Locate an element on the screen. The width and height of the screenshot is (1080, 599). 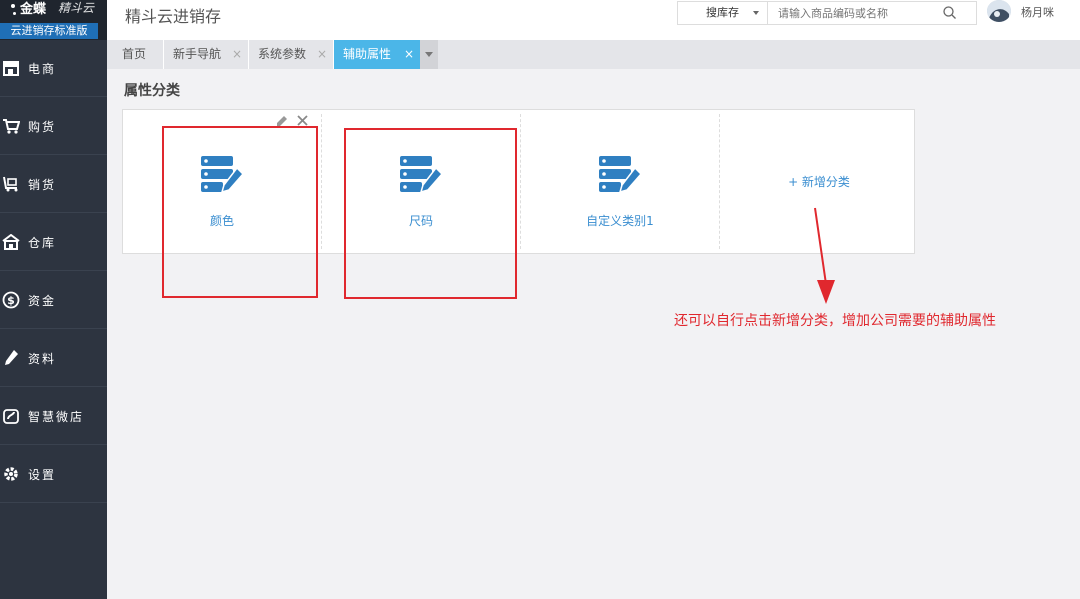
category-label: 自定义类别1 is located at coordinates (620, 220).